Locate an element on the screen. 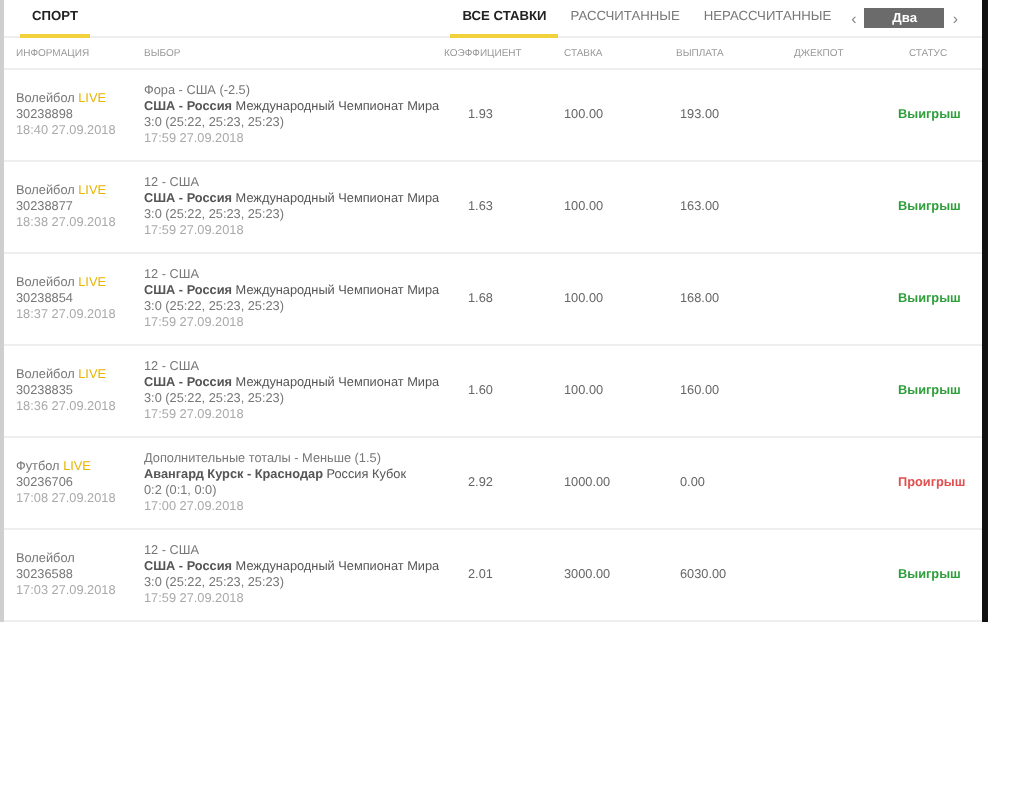 This screenshot has height=800, width=1010. next-arrow: › is located at coordinates (955, 18).